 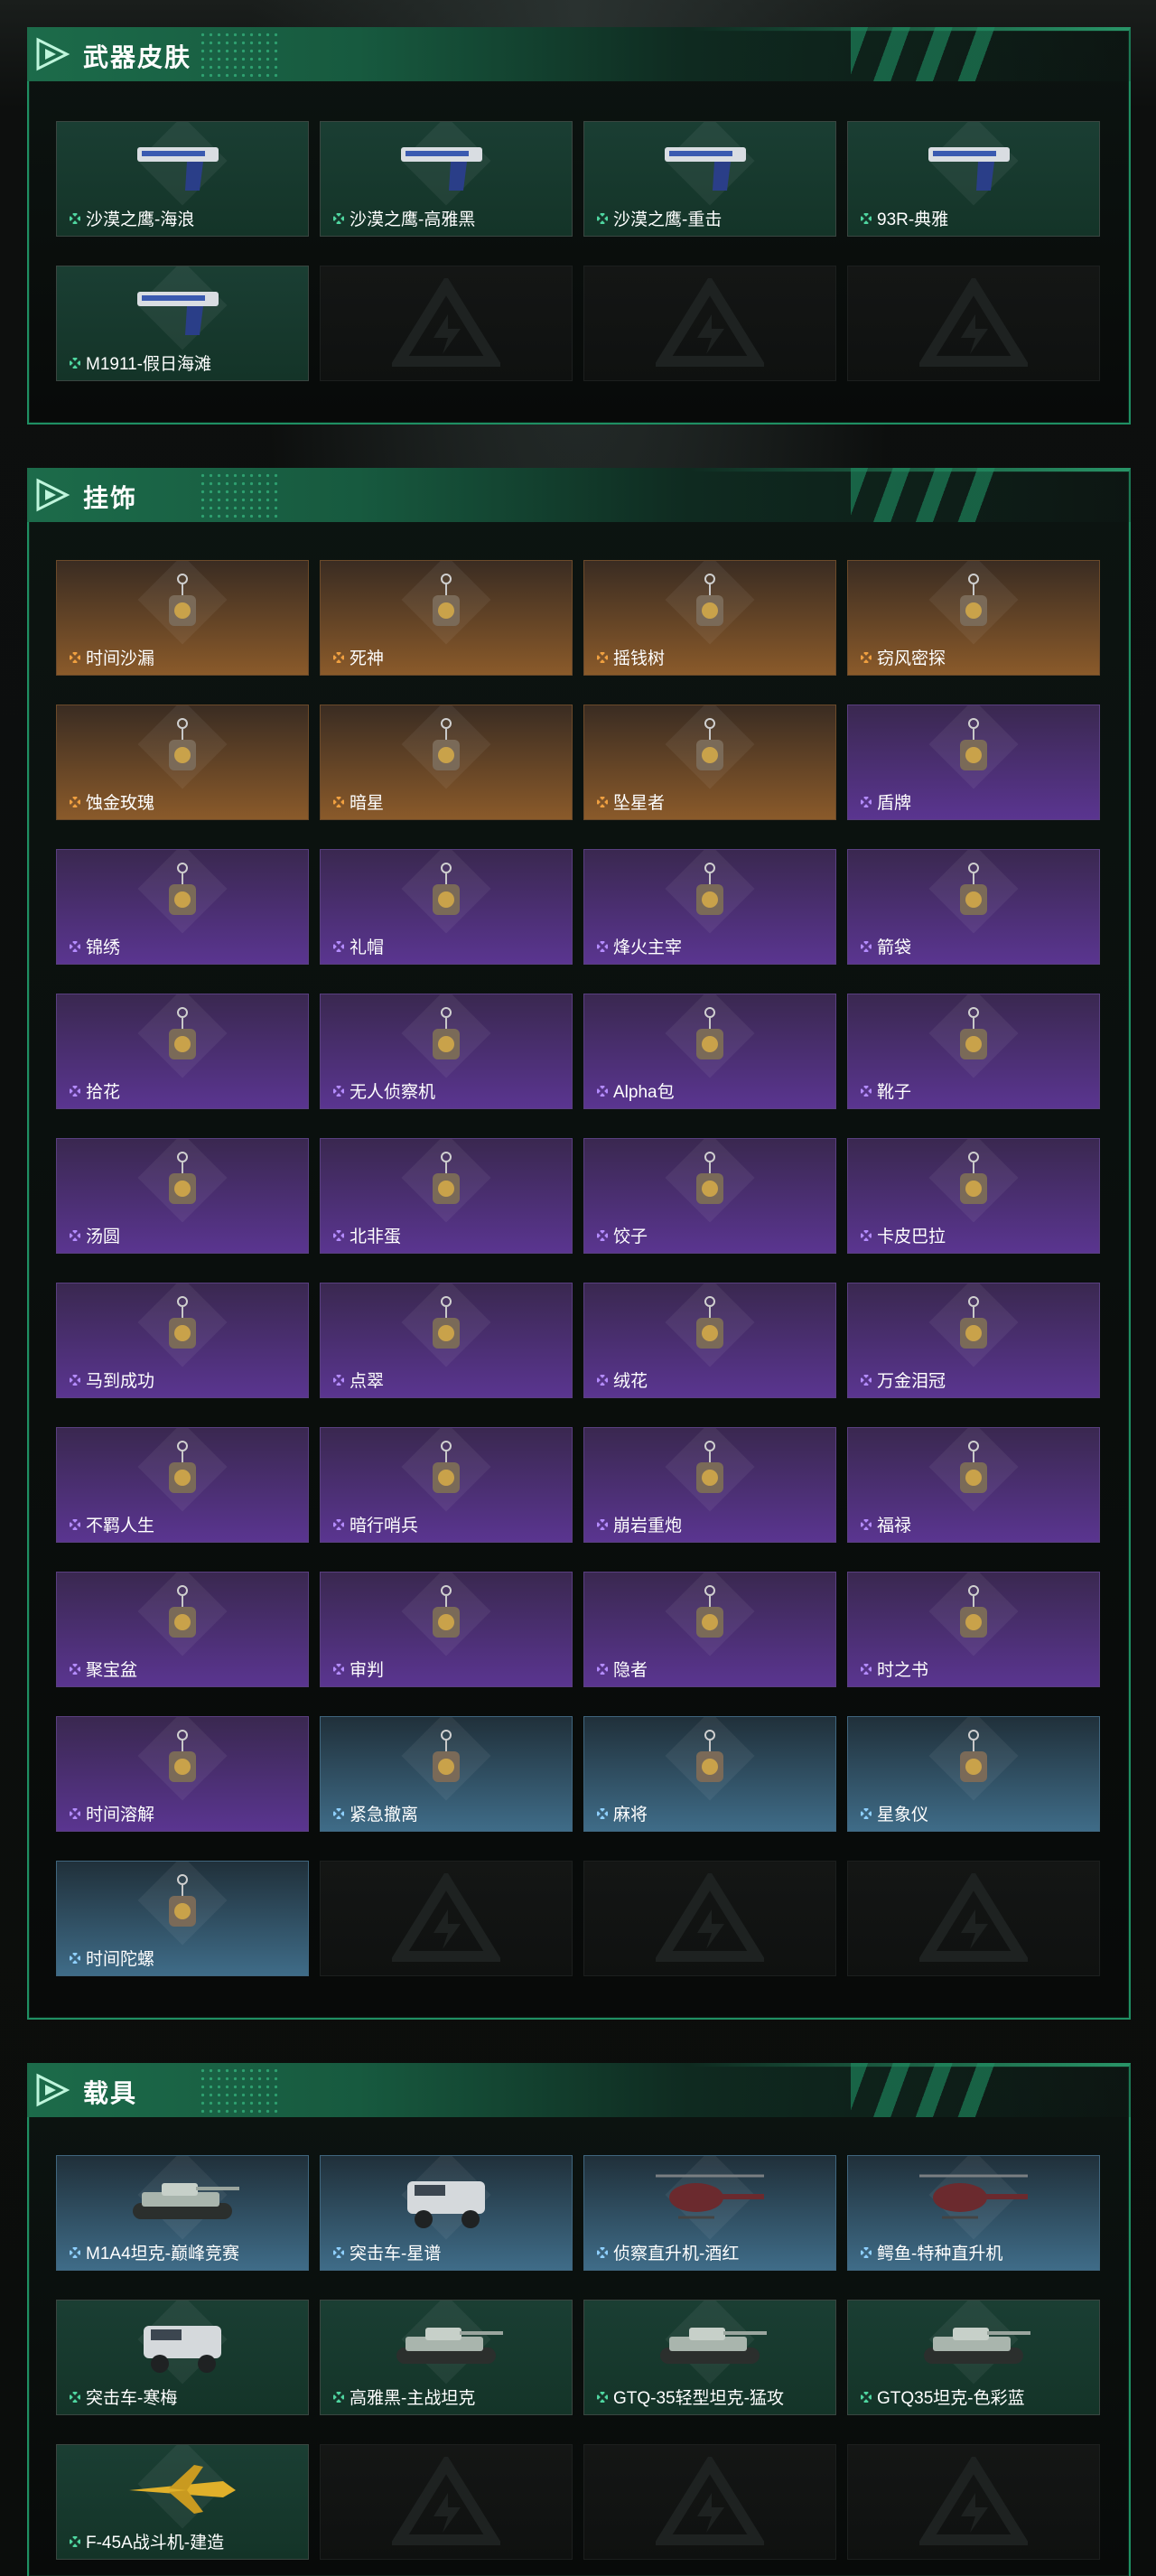 What do you see at coordinates (974, 1629) in the screenshot?
I see `item-card: 时之书` at bounding box center [974, 1629].